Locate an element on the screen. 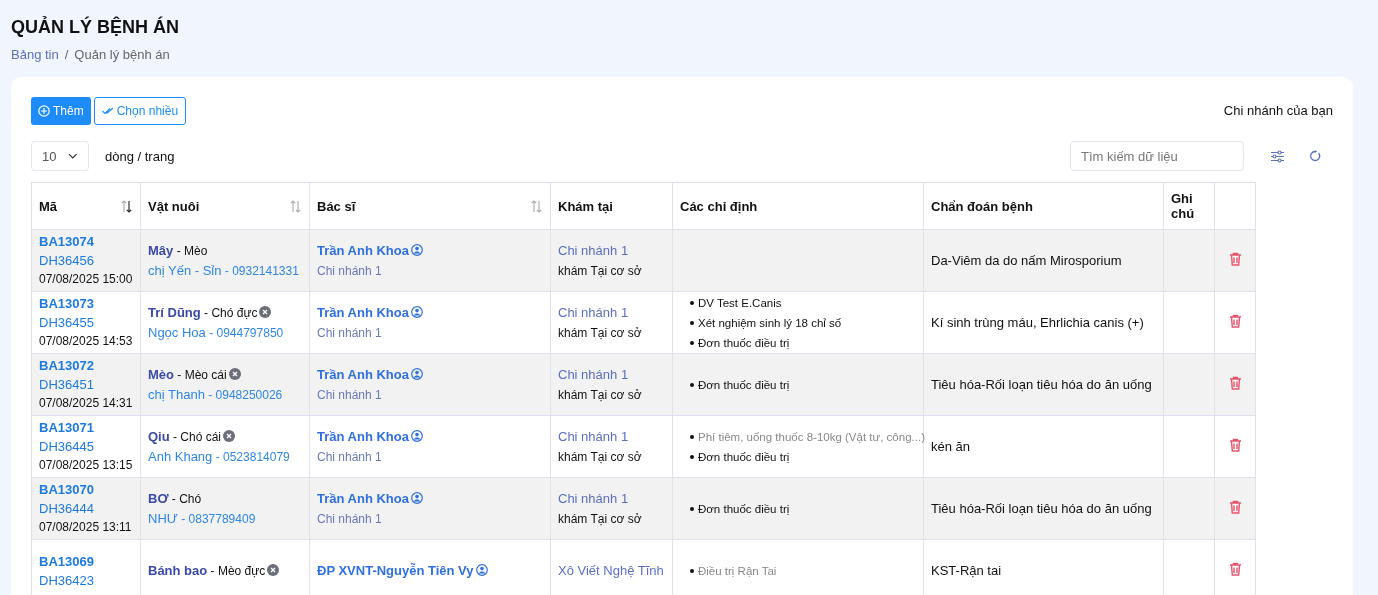 The width and height of the screenshot is (1378, 595). column-header: Vật nuôi is located at coordinates (174, 206).